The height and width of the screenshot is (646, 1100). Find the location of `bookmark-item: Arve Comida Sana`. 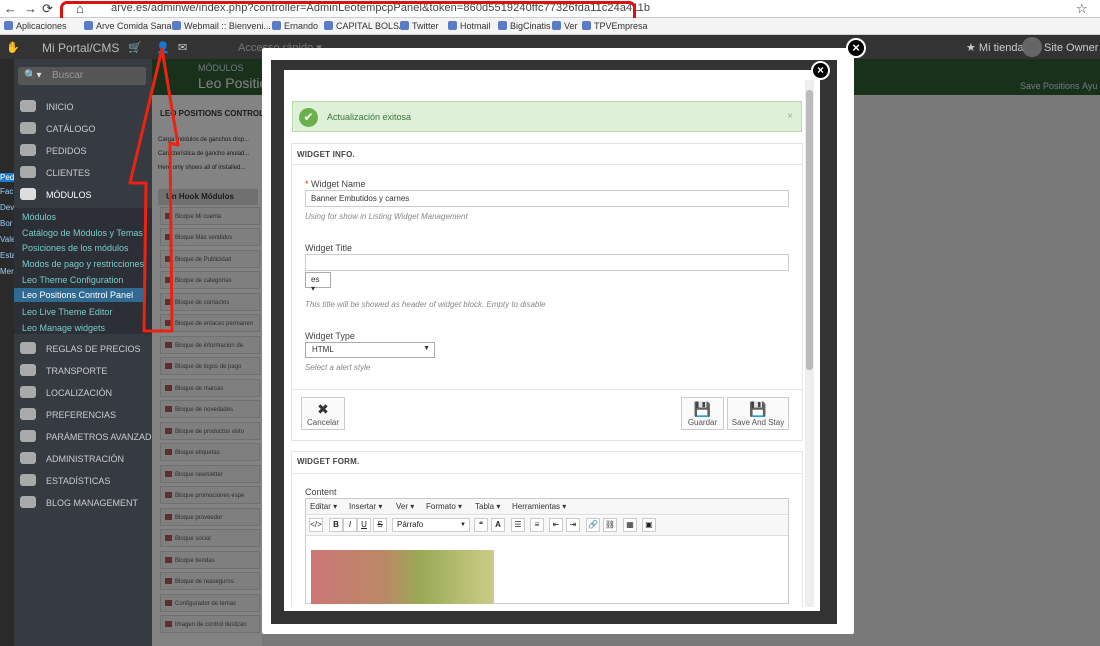

bookmark-item: Arve Comida Sana is located at coordinates (128, 26).